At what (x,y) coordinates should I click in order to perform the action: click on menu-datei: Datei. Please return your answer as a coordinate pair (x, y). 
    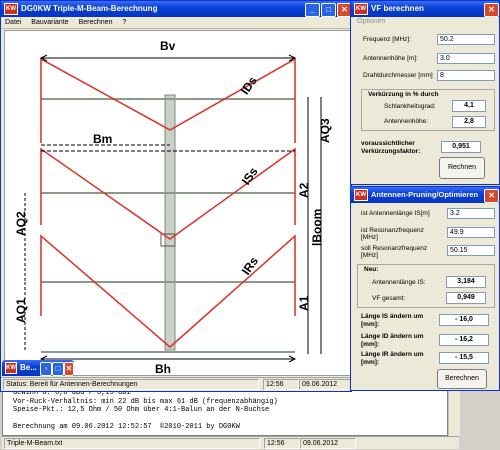
    Looking at the image, I should click on (13, 22).